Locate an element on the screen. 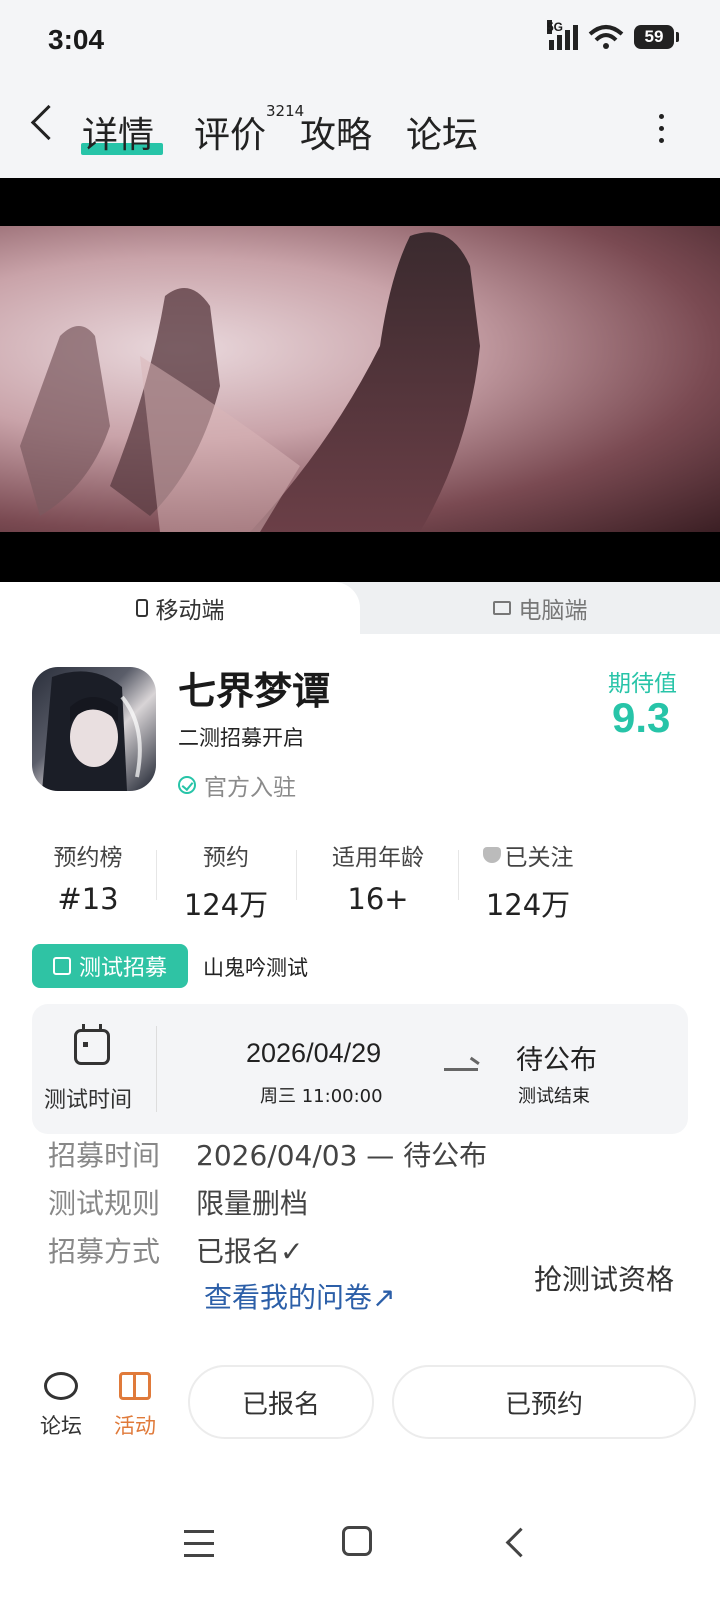 This screenshot has width=720, height=1602. recruit-icon is located at coordinates (61, 966).